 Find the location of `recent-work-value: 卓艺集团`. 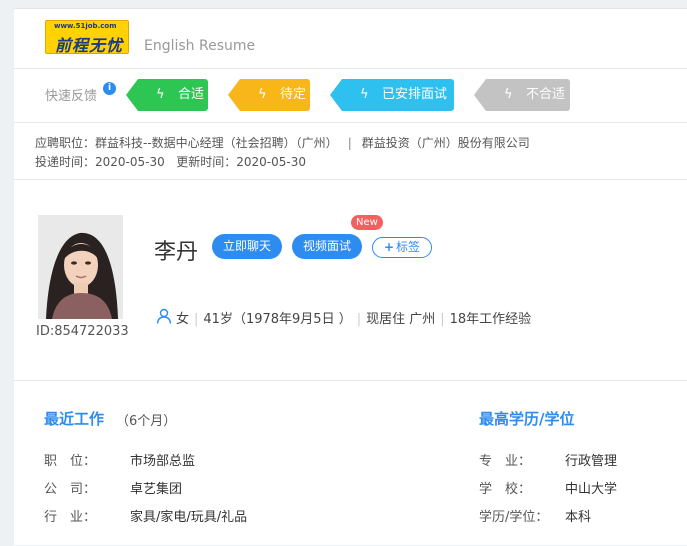

recent-work-value: 卓艺集团 is located at coordinates (156, 489).